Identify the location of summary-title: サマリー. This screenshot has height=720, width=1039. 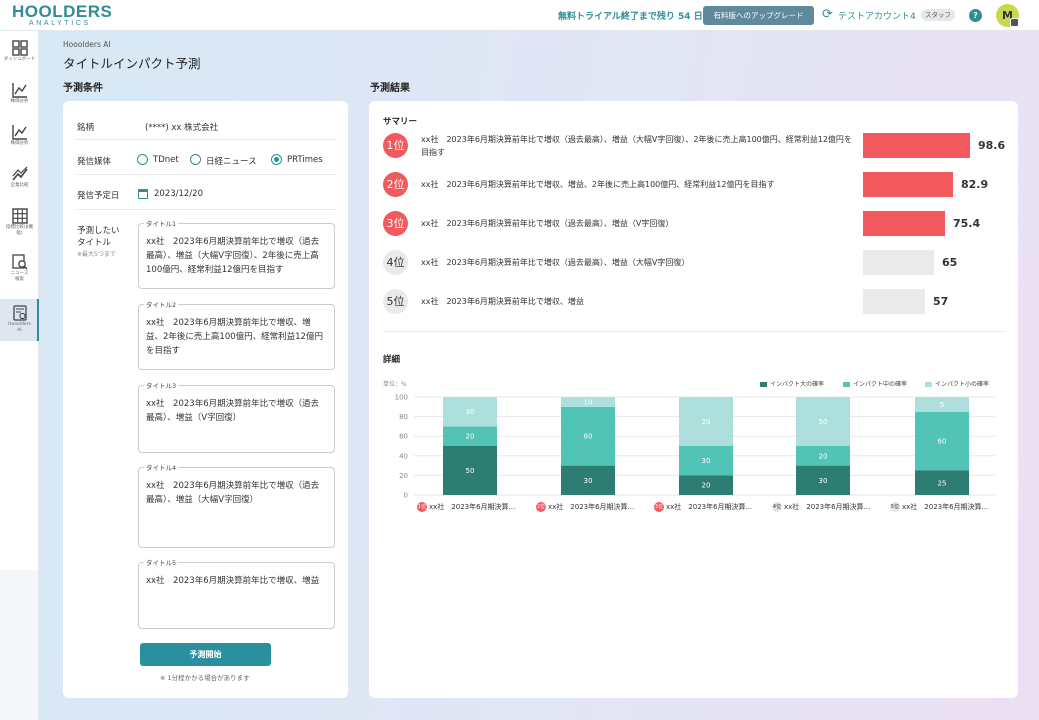
(400, 122).